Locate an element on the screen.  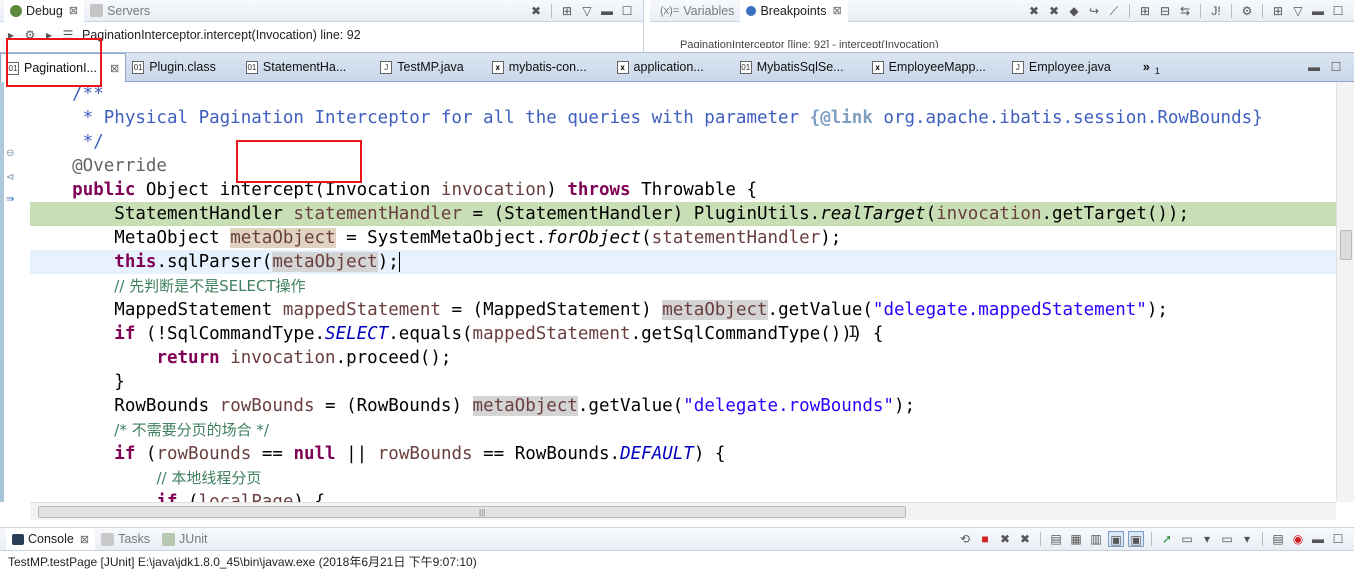
collapse-all-icon: ⊟ is located at coordinates (1165, 11).